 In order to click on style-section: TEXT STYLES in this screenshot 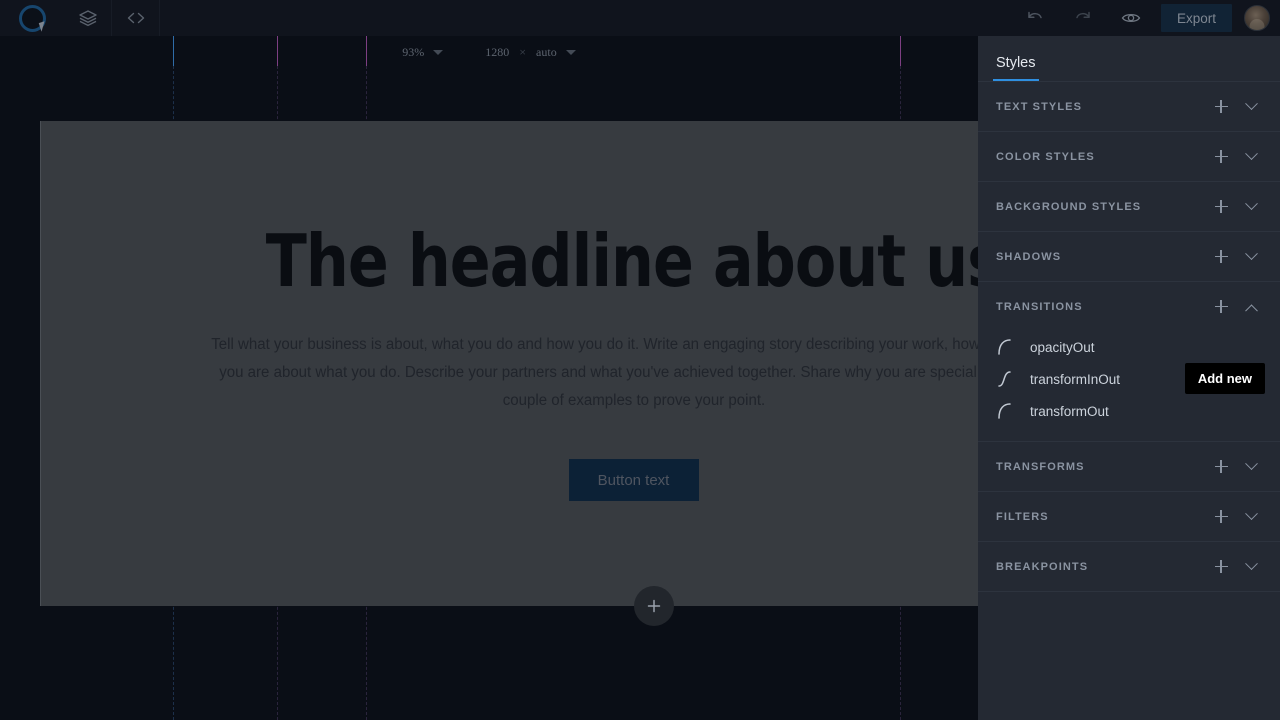, I will do `click(1129, 107)`.